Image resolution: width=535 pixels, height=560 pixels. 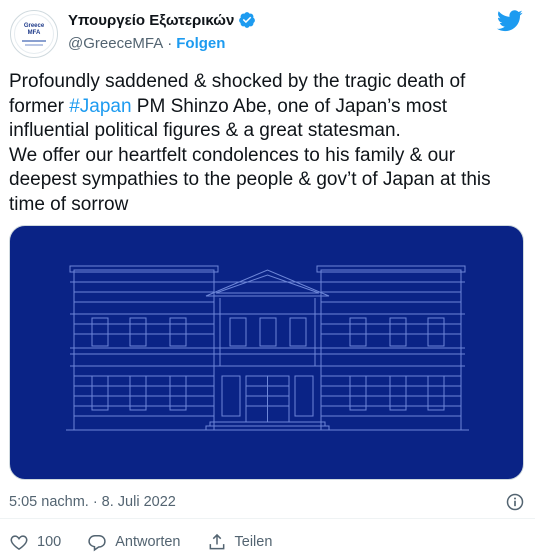 What do you see at coordinates (35, 542) in the screenshot?
I see `like-button: 100` at bounding box center [35, 542].